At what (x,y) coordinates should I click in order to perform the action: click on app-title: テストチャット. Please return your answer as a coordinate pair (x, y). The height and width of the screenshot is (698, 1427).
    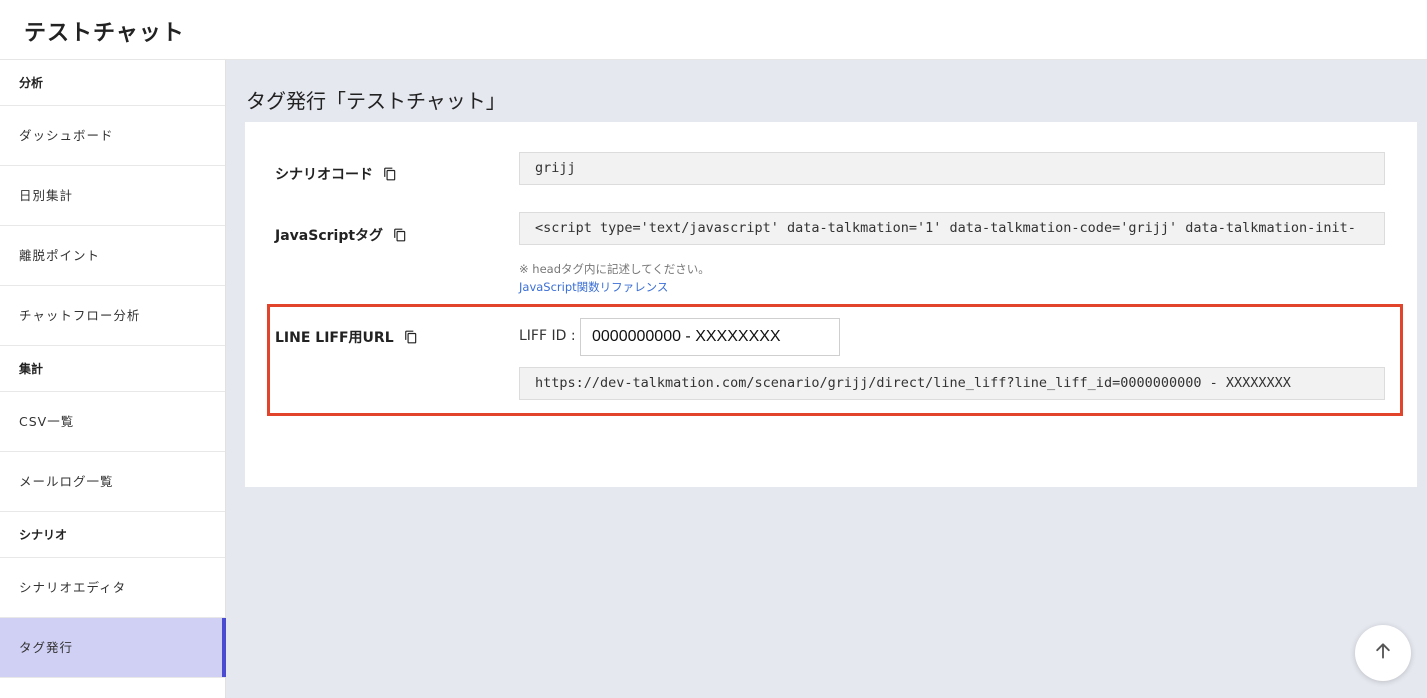
    Looking at the image, I should click on (104, 33).